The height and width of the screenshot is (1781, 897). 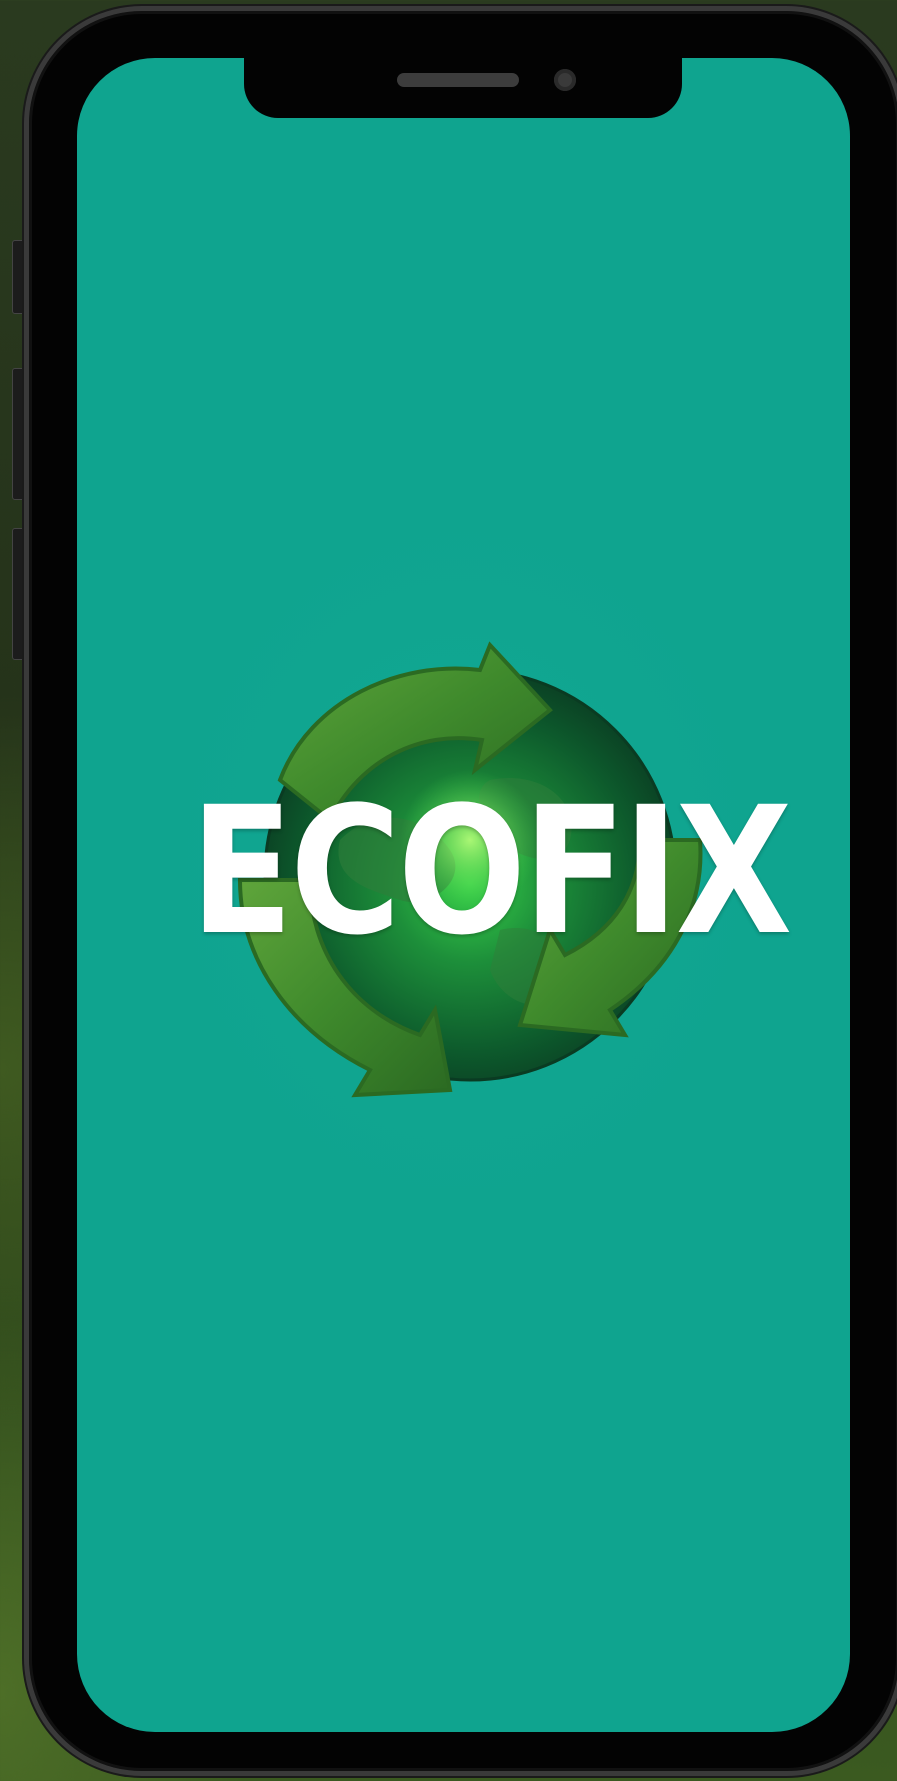 What do you see at coordinates (565, 80) in the screenshot?
I see `front-camera` at bounding box center [565, 80].